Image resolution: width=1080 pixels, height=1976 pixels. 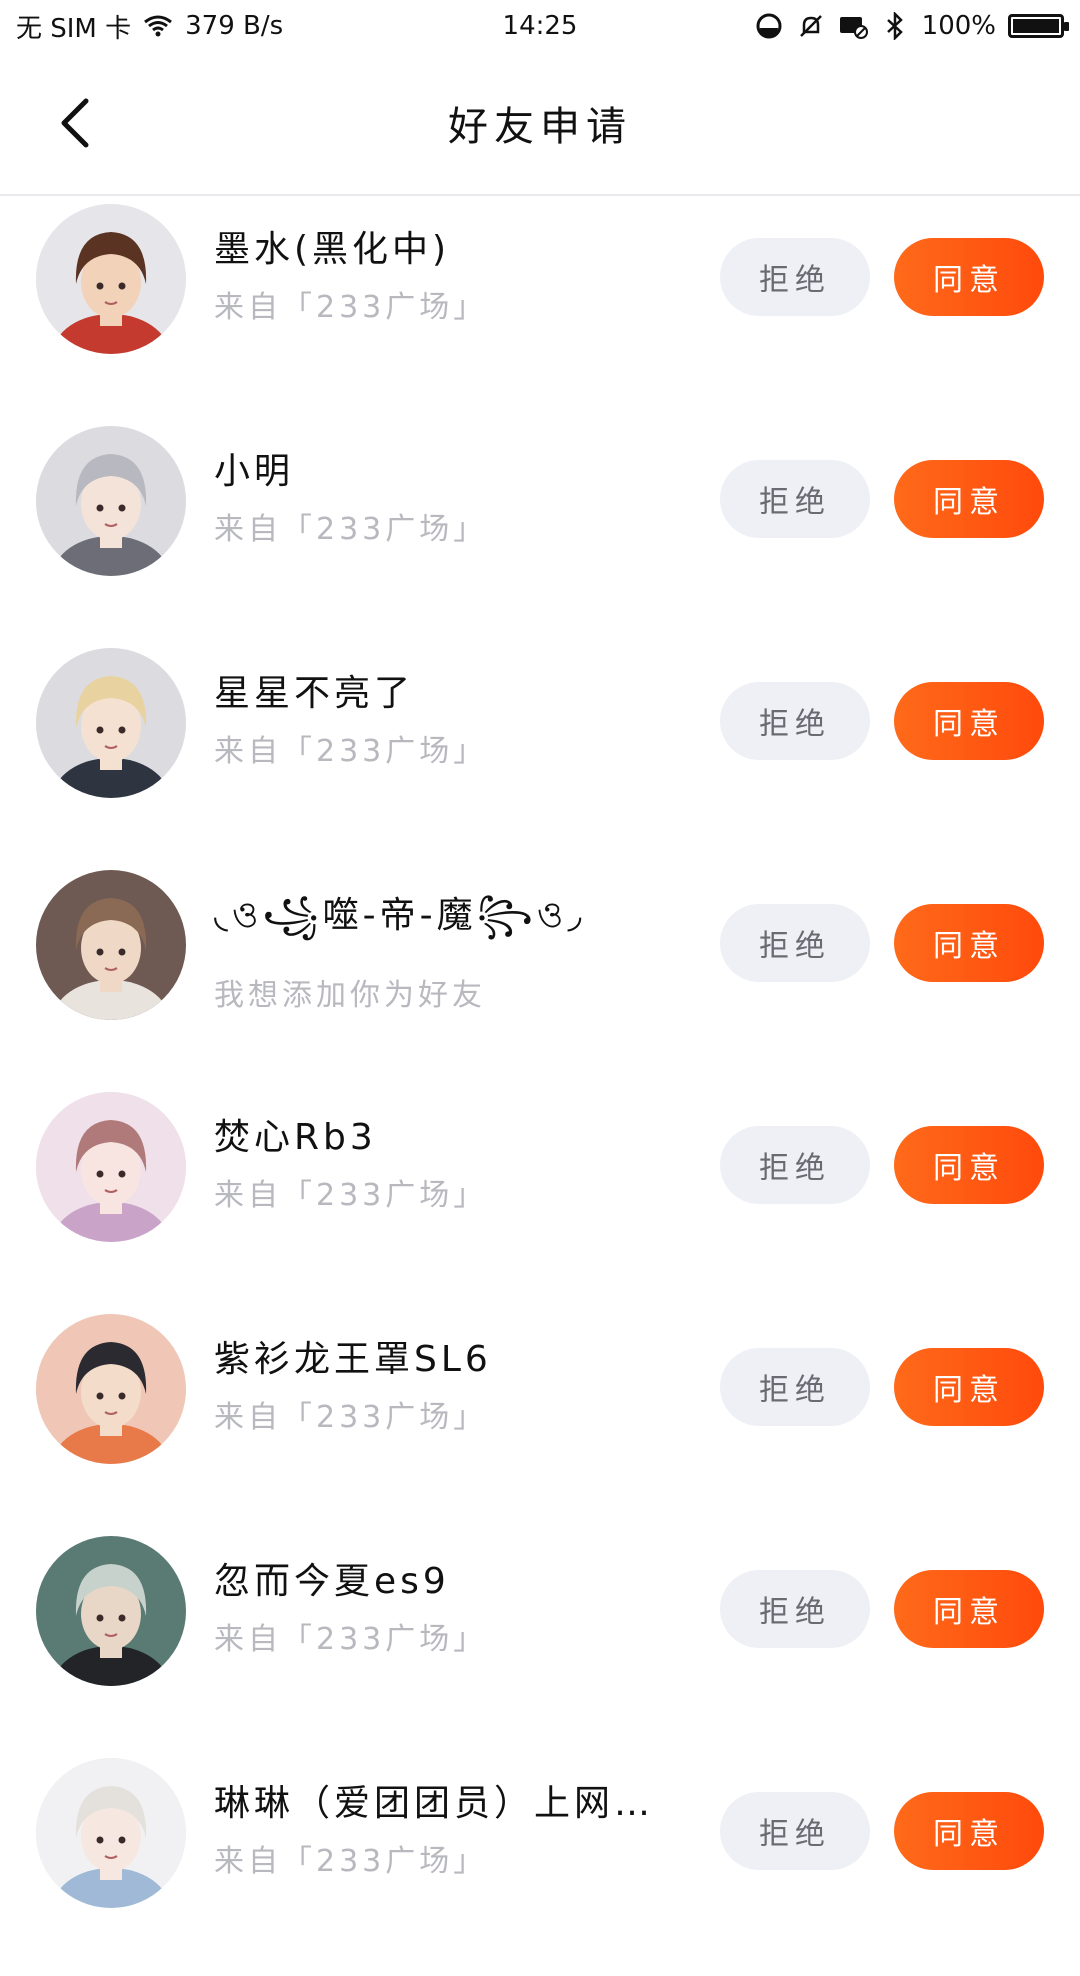 What do you see at coordinates (254, 471) in the screenshot?
I see `requester-name: 小明` at bounding box center [254, 471].